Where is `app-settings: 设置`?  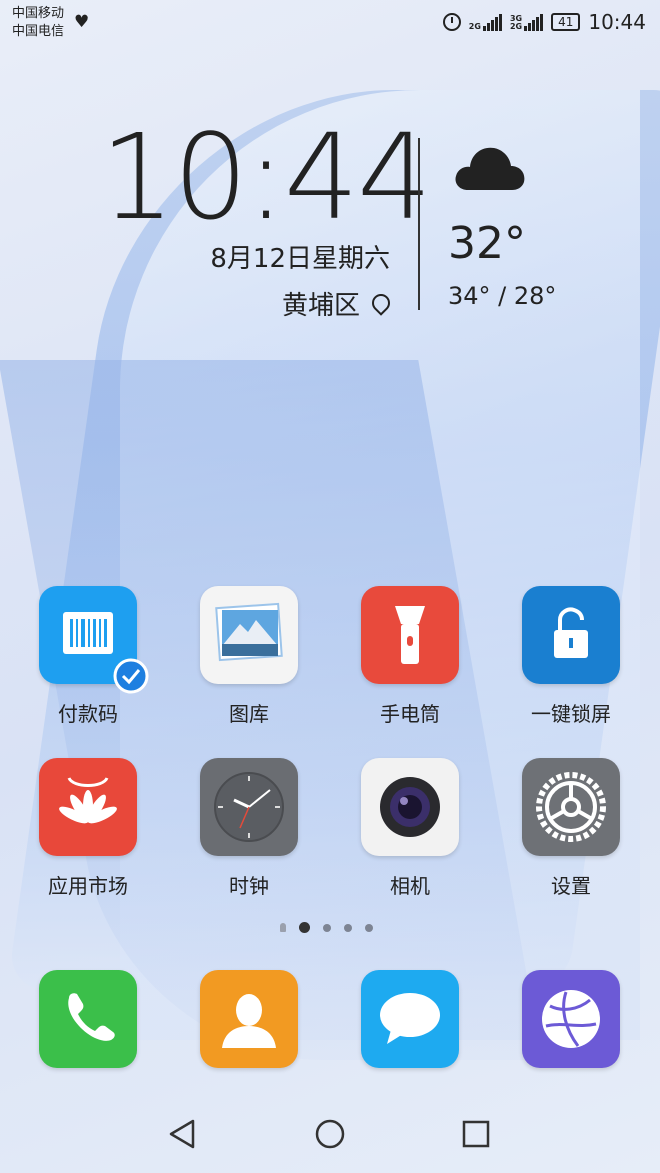
app-settings: 设置 is located at coordinates (571, 828).